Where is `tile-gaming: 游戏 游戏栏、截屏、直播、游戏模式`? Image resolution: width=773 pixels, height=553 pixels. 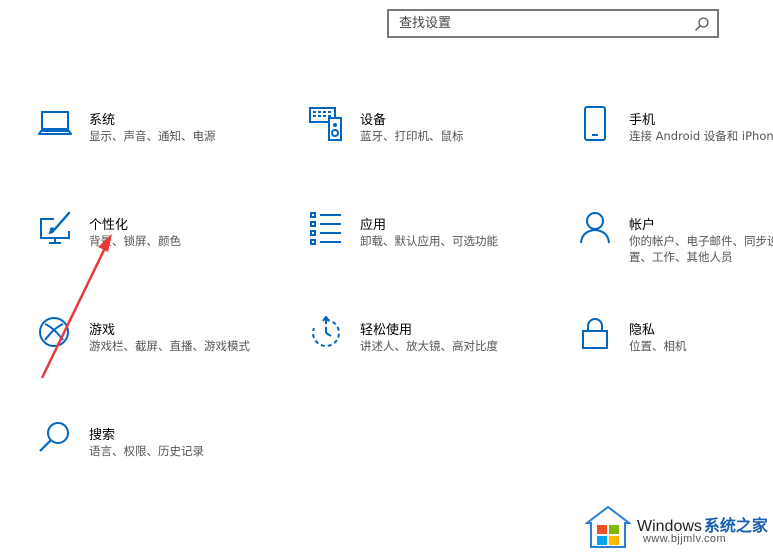
tile-gaming: 游戏 游戏栏、截屏、直播、游戏模式 is located at coordinates (163, 351).